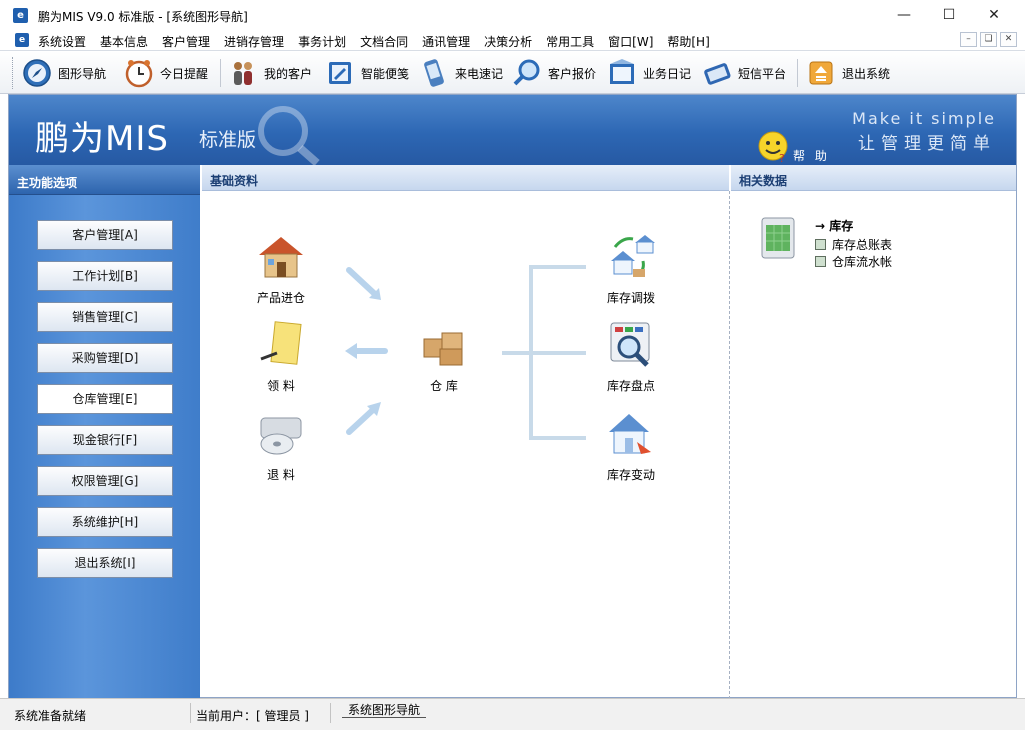  I want to click on related-item-ledger: 库存总账表, so click(853, 244).